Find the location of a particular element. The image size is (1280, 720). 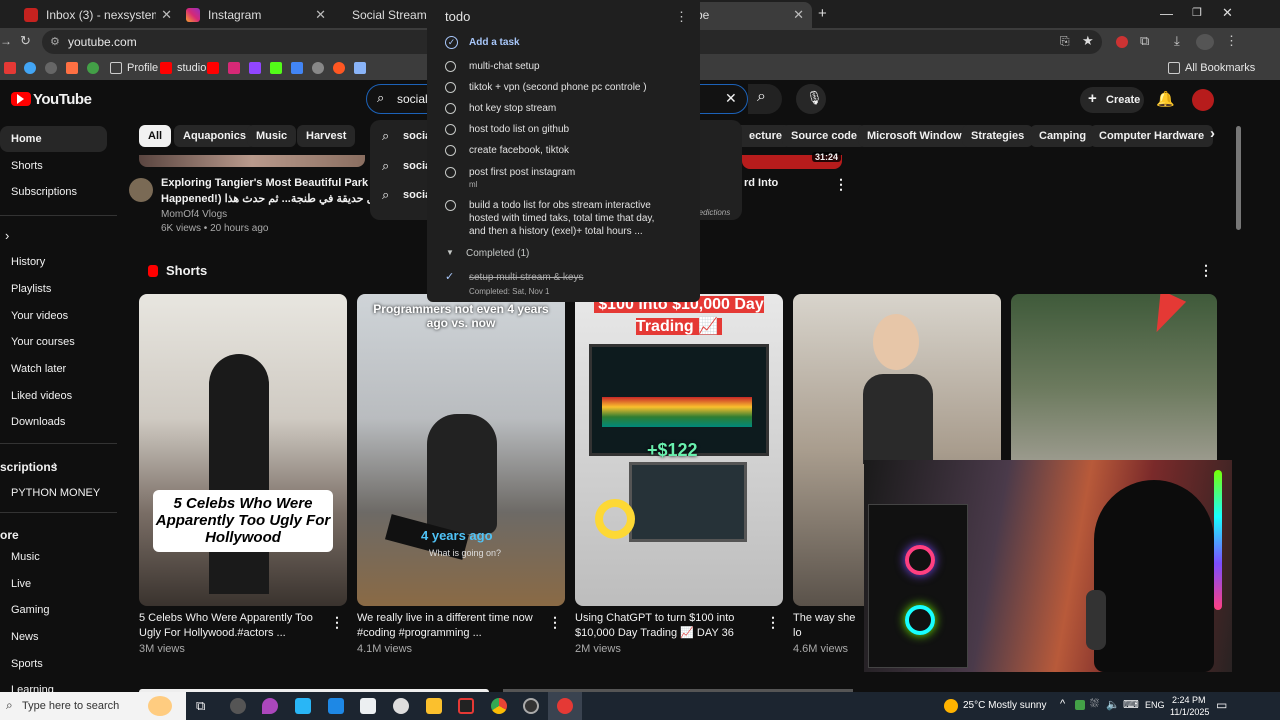

youtube-icon is located at coordinates (213, 68).